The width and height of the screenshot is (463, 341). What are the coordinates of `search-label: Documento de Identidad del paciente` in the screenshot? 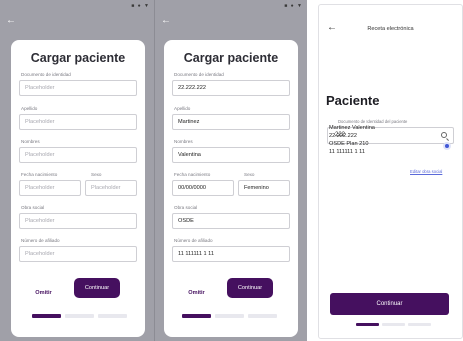 It's located at (373, 121).